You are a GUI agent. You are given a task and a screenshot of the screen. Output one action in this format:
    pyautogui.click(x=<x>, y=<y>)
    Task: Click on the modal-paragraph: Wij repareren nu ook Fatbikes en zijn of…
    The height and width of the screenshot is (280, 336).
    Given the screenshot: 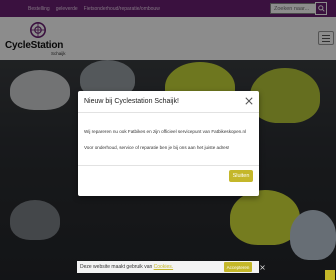 What is the action you would take?
    pyautogui.click(x=165, y=131)
    